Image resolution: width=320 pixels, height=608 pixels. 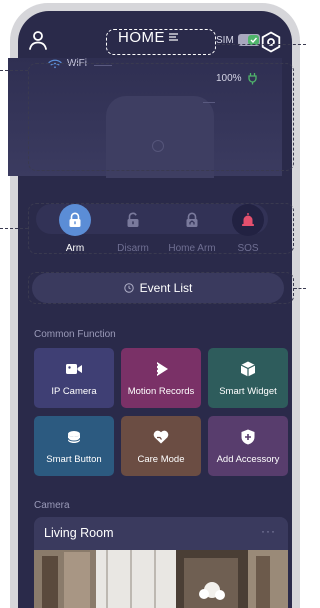 What do you see at coordinates (248, 436) in the screenshot?
I see `shield-plus-icon` at bounding box center [248, 436].